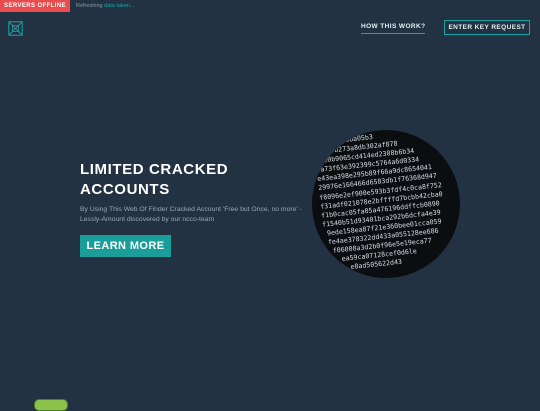  Describe the element at coordinates (393, 28) in the screenshot. I see `how-this-works-link: HOW THIS WORK?` at that location.